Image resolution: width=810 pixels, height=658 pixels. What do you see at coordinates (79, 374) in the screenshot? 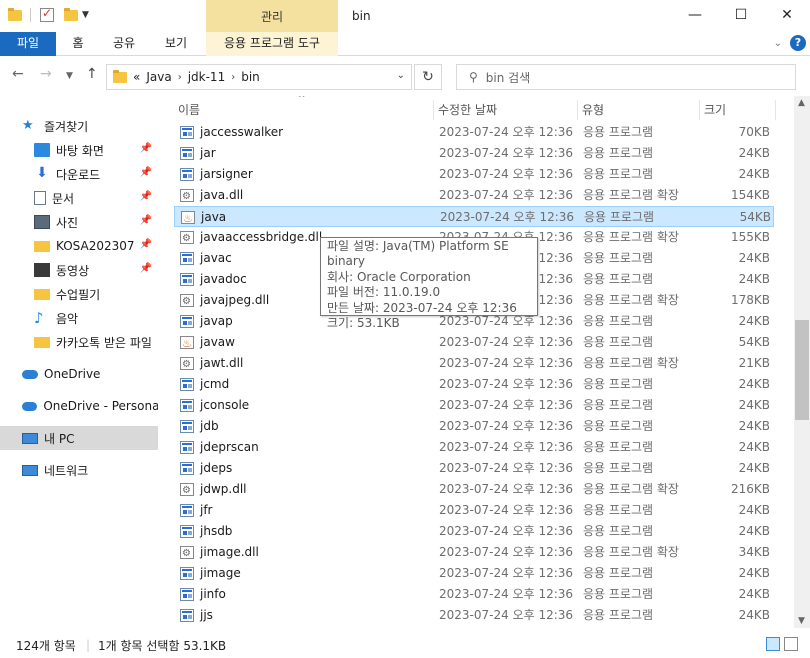
I see `sidebar-item: OneDrive` at bounding box center [79, 374].